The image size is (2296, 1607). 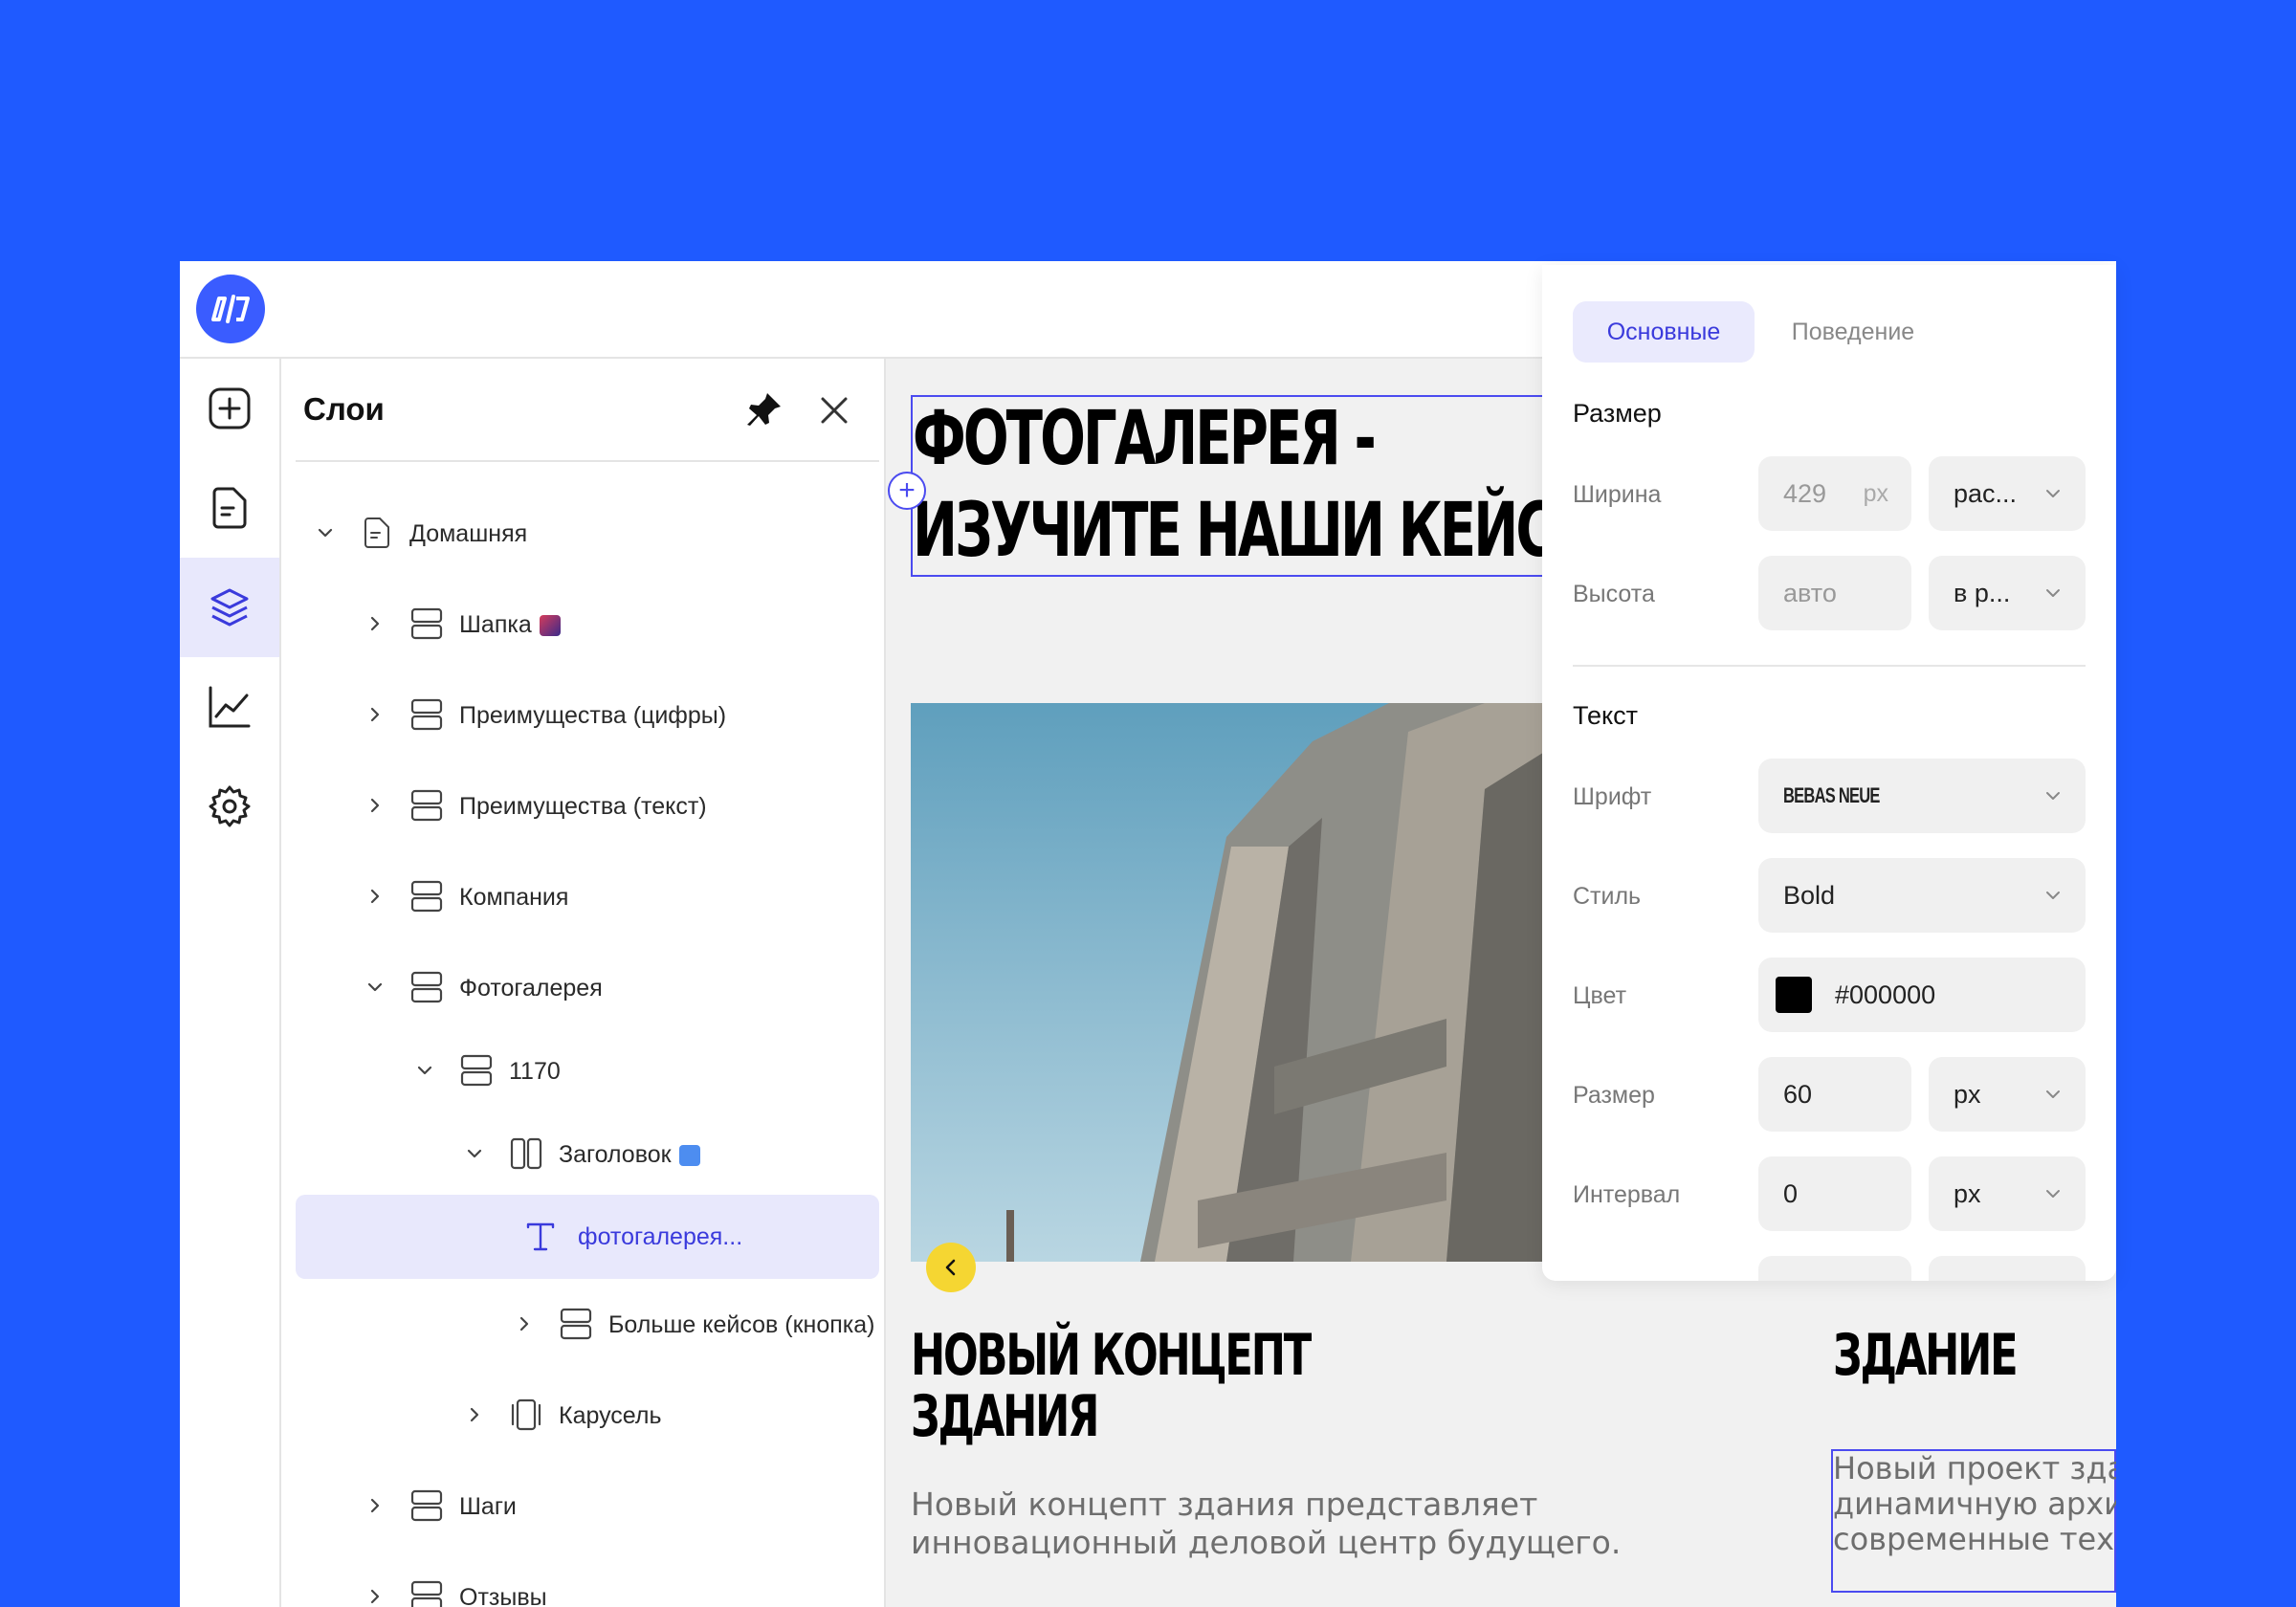 What do you see at coordinates (1111, 1355) in the screenshot?
I see `card-title-line: НОВЫЙ КОНЦЕПТ` at bounding box center [1111, 1355].